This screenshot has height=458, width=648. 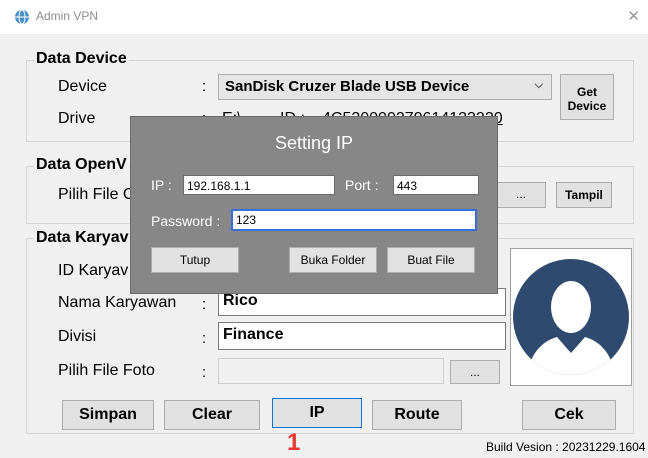 I want to click on ip-input: 192.168.1.1, so click(x=259, y=185).